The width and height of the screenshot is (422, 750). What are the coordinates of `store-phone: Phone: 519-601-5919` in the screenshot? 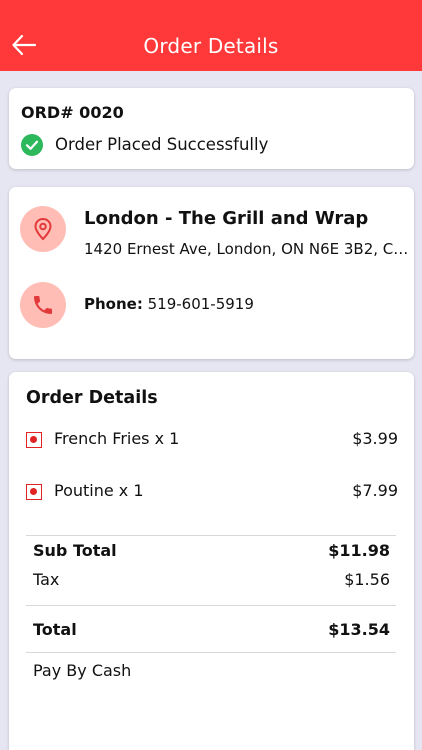 It's located at (169, 304).